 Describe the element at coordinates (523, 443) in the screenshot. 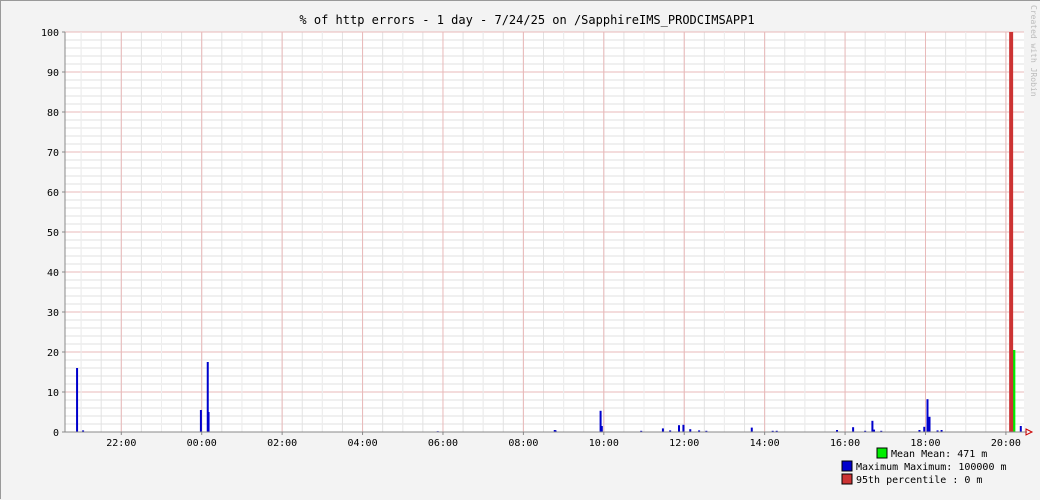

I see `x-tick-label: 08:00` at that location.